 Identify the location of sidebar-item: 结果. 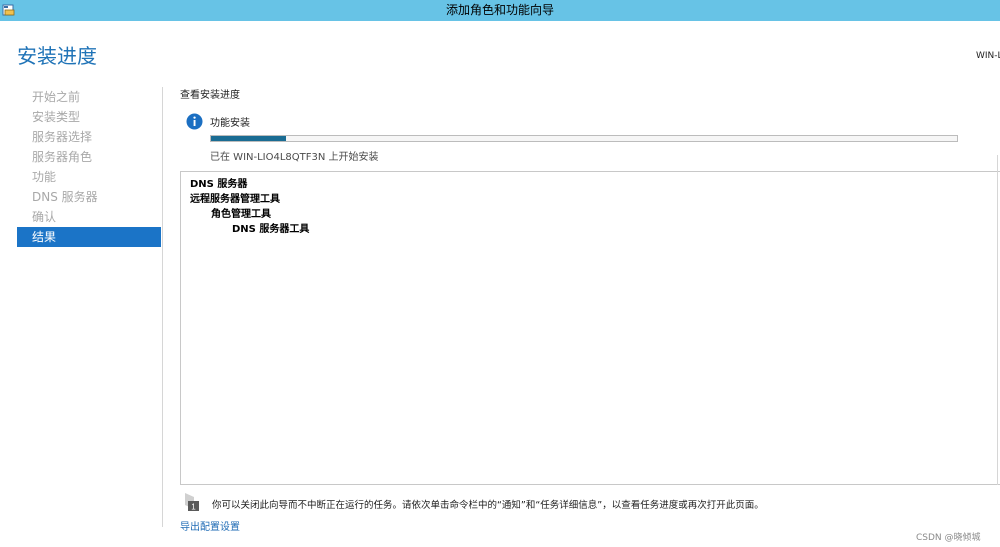
(89, 237).